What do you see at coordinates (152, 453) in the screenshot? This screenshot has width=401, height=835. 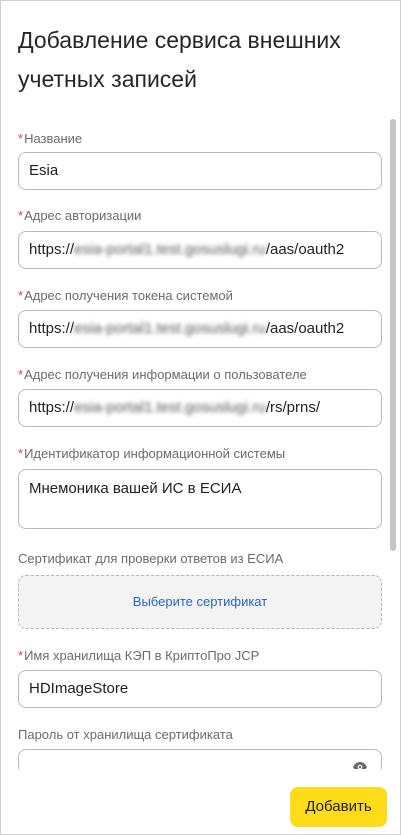 I see `system-id-label: *Идентификатор информационной системы` at bounding box center [152, 453].